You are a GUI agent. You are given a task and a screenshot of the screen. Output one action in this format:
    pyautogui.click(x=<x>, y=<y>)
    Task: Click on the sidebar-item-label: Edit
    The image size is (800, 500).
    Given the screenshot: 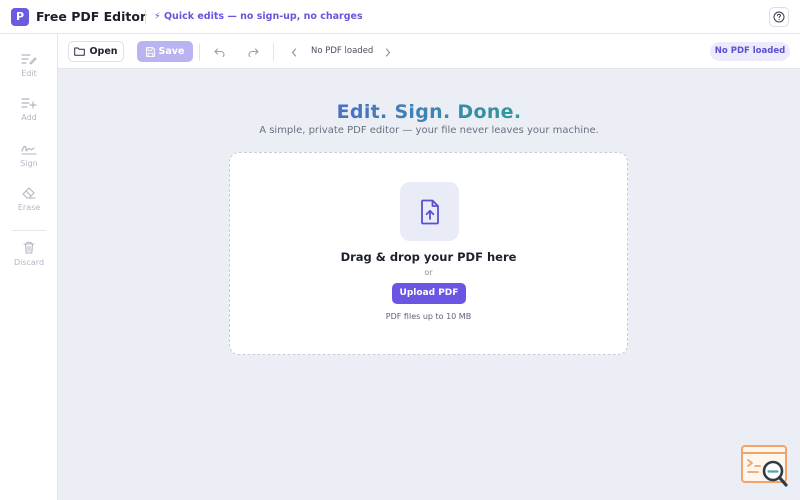 What is the action you would take?
    pyautogui.click(x=29, y=73)
    